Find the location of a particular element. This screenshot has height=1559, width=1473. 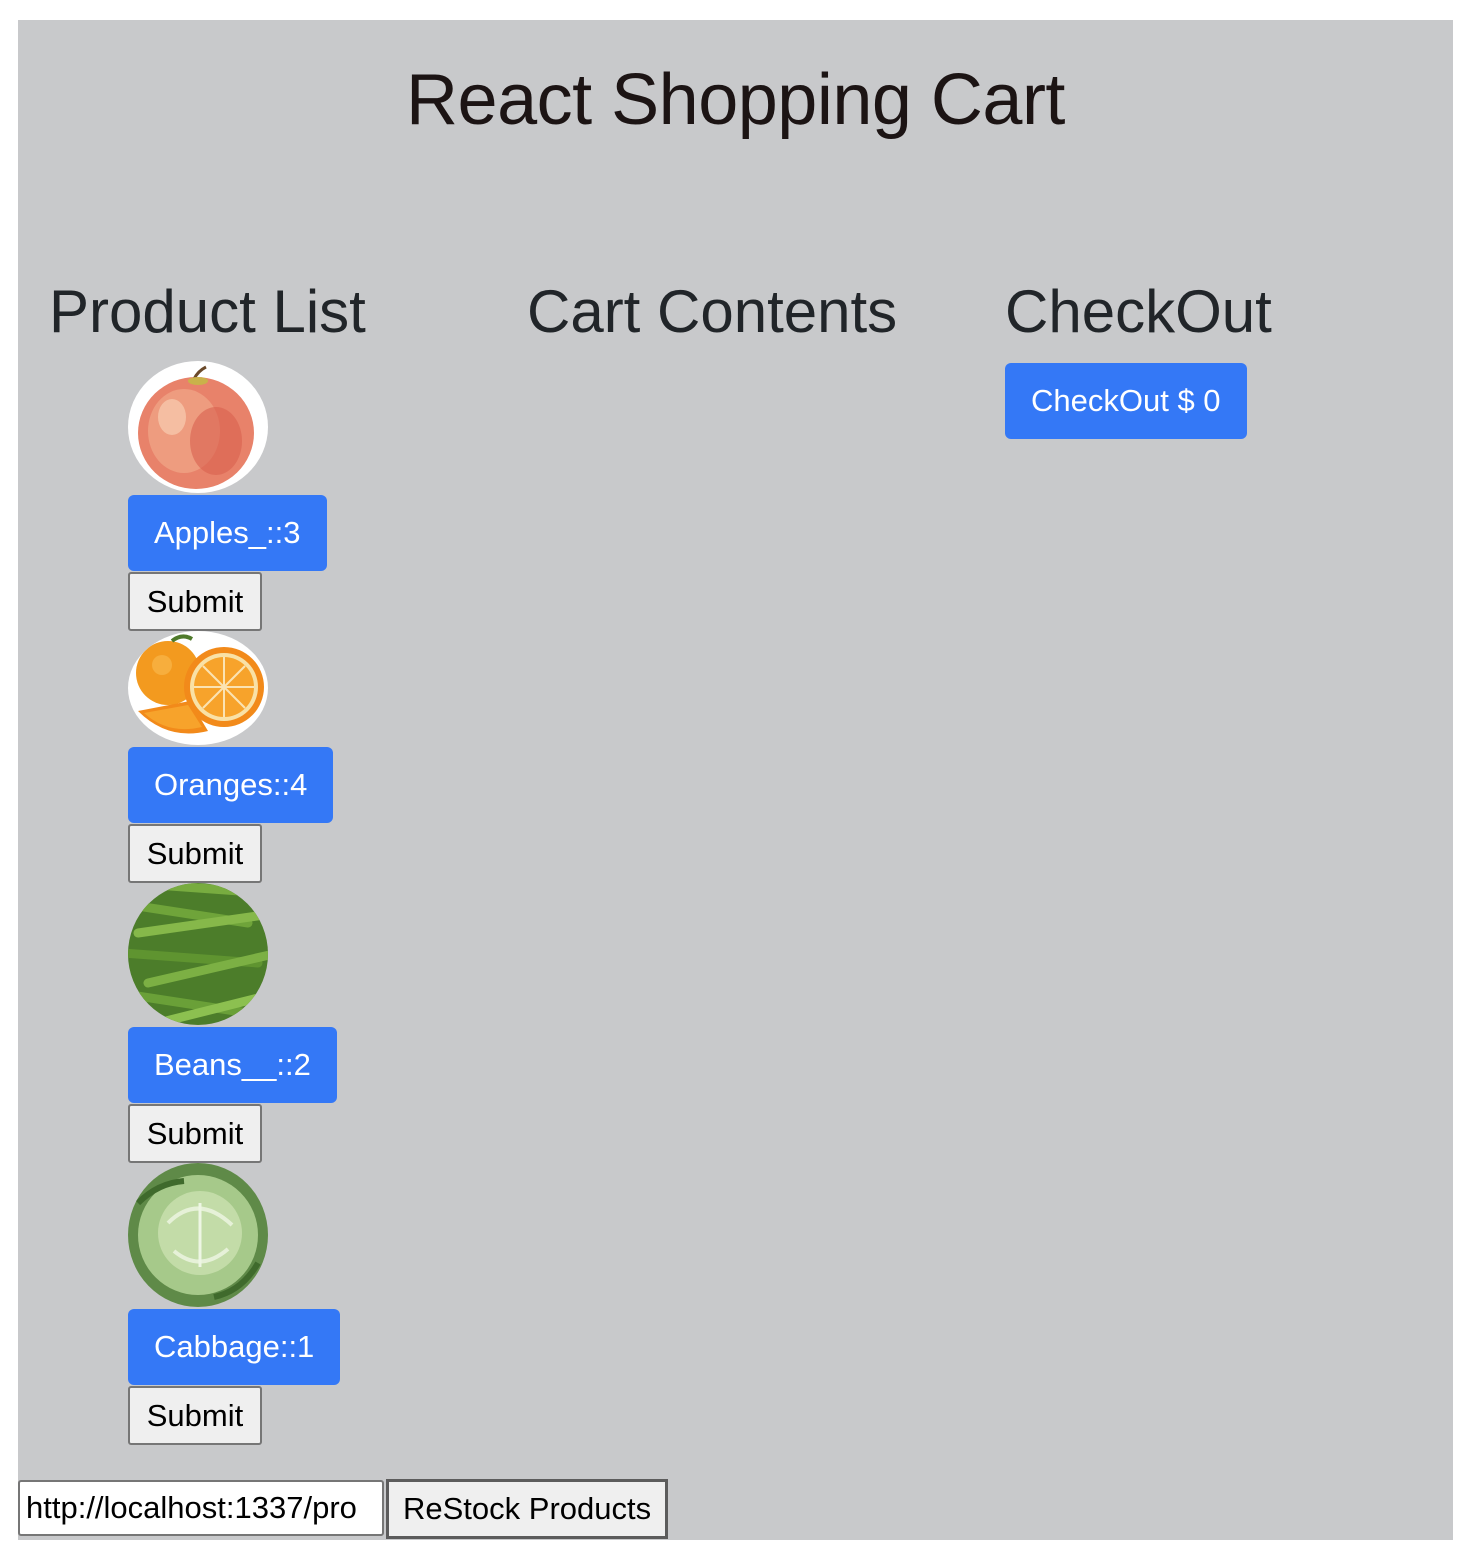

product-button-beans: Beans__::2 is located at coordinates (232, 1065).